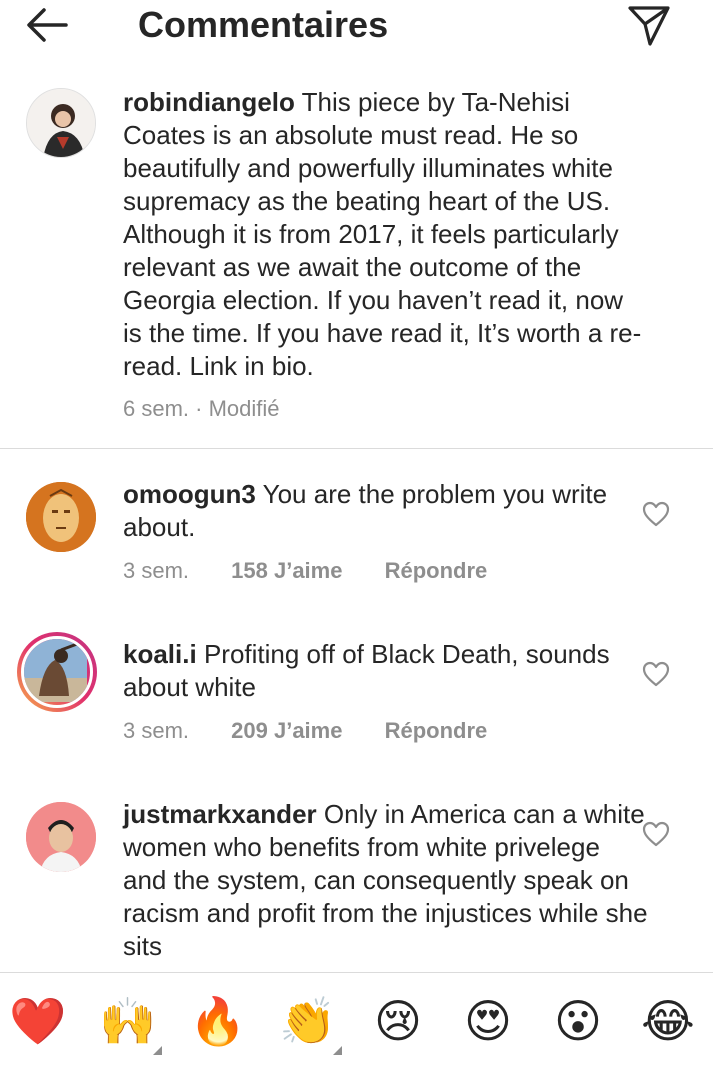 This screenshot has height=1070, width=713. I want to click on paper-plane-icon, so click(649, 26).